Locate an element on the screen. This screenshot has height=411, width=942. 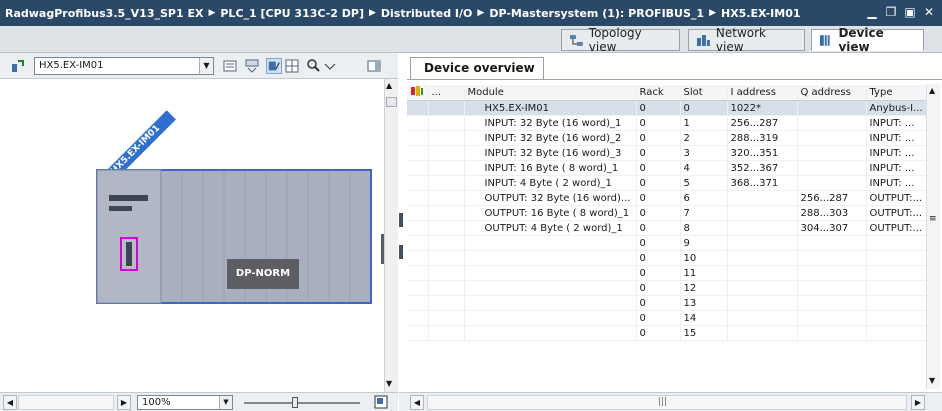
zoom-dropdown-icon is located at coordinates (330, 66).